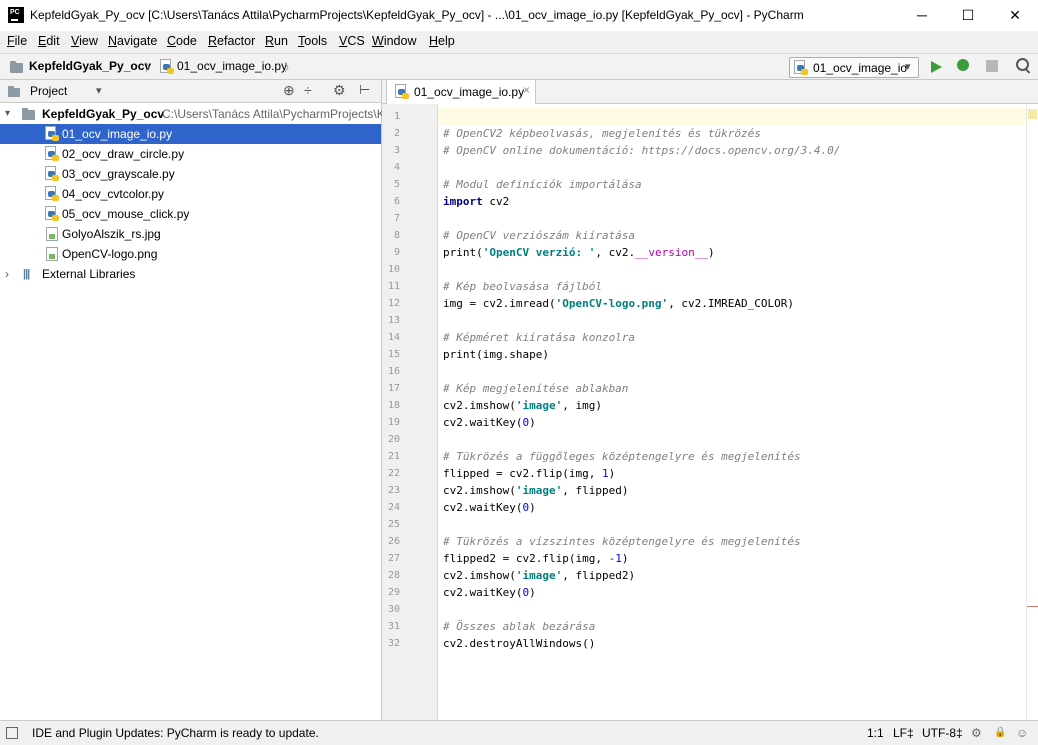  Describe the element at coordinates (352, 41) in the screenshot. I see `menu-vcs: VCS` at that location.